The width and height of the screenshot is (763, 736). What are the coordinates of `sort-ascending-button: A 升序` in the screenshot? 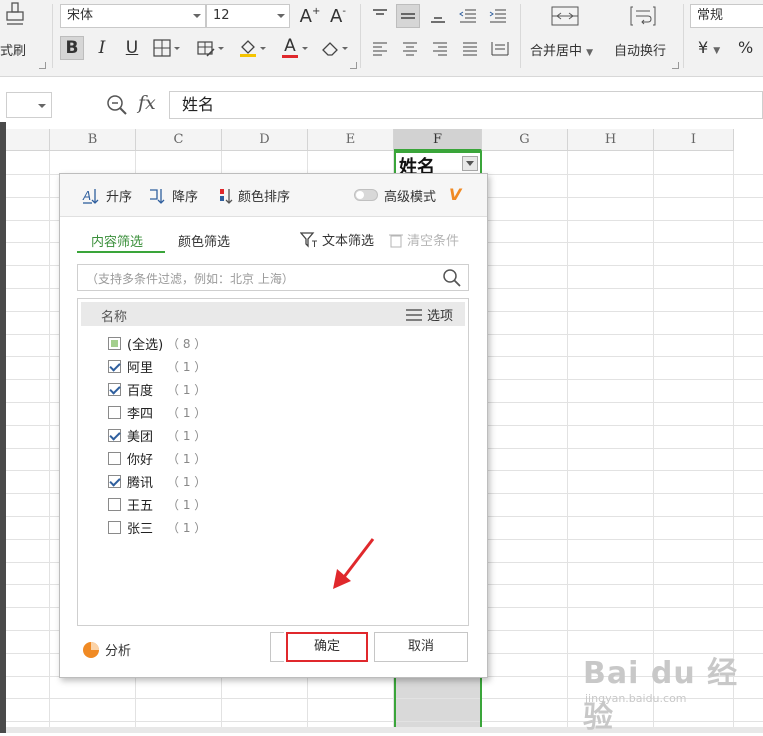 It's located at (107, 195).